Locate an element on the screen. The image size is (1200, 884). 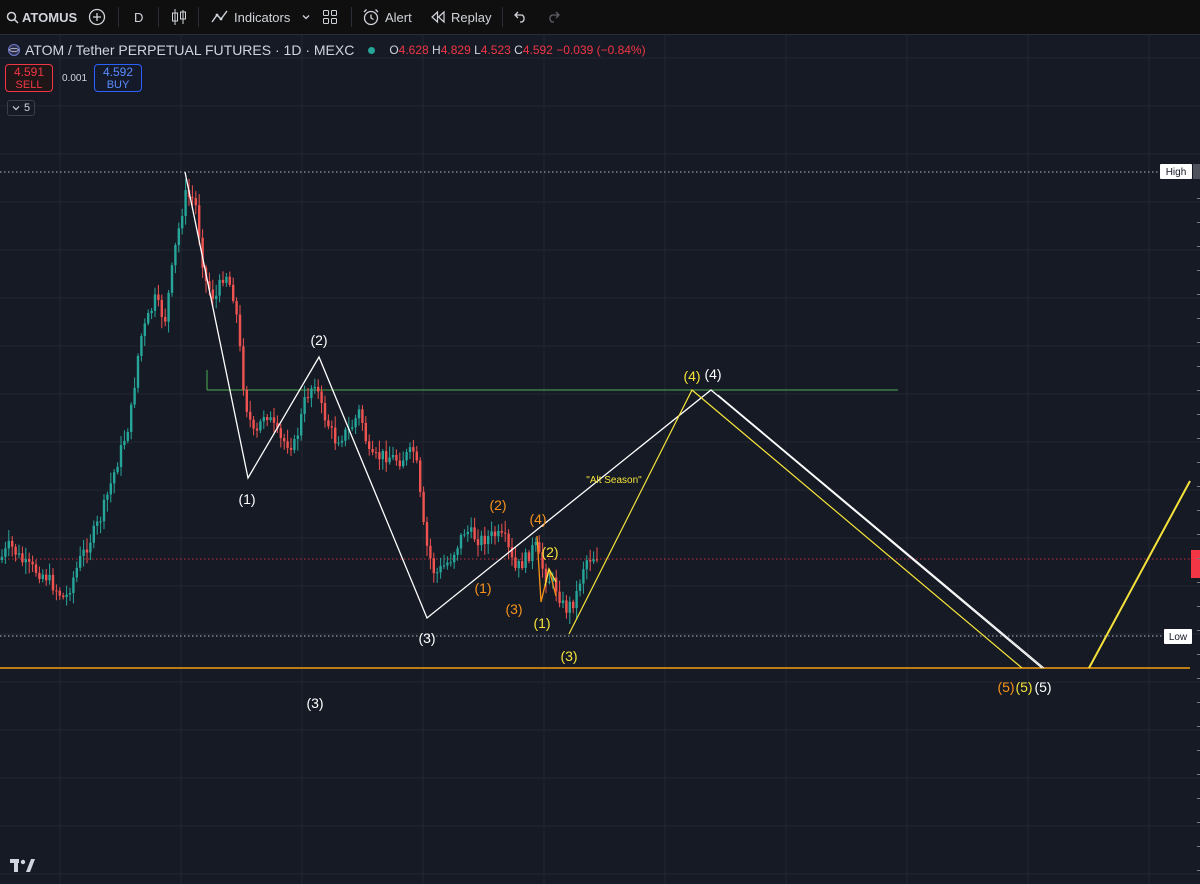
templates-button is located at coordinates (330, 17).